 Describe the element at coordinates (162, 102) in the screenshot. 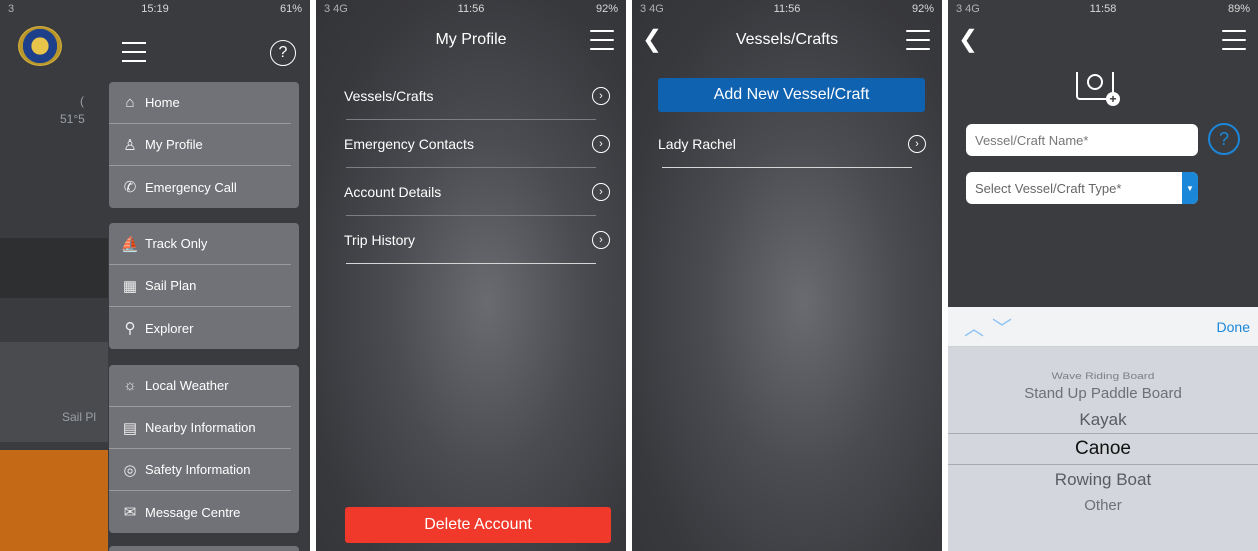

I see `menu-item-label: Home` at that location.